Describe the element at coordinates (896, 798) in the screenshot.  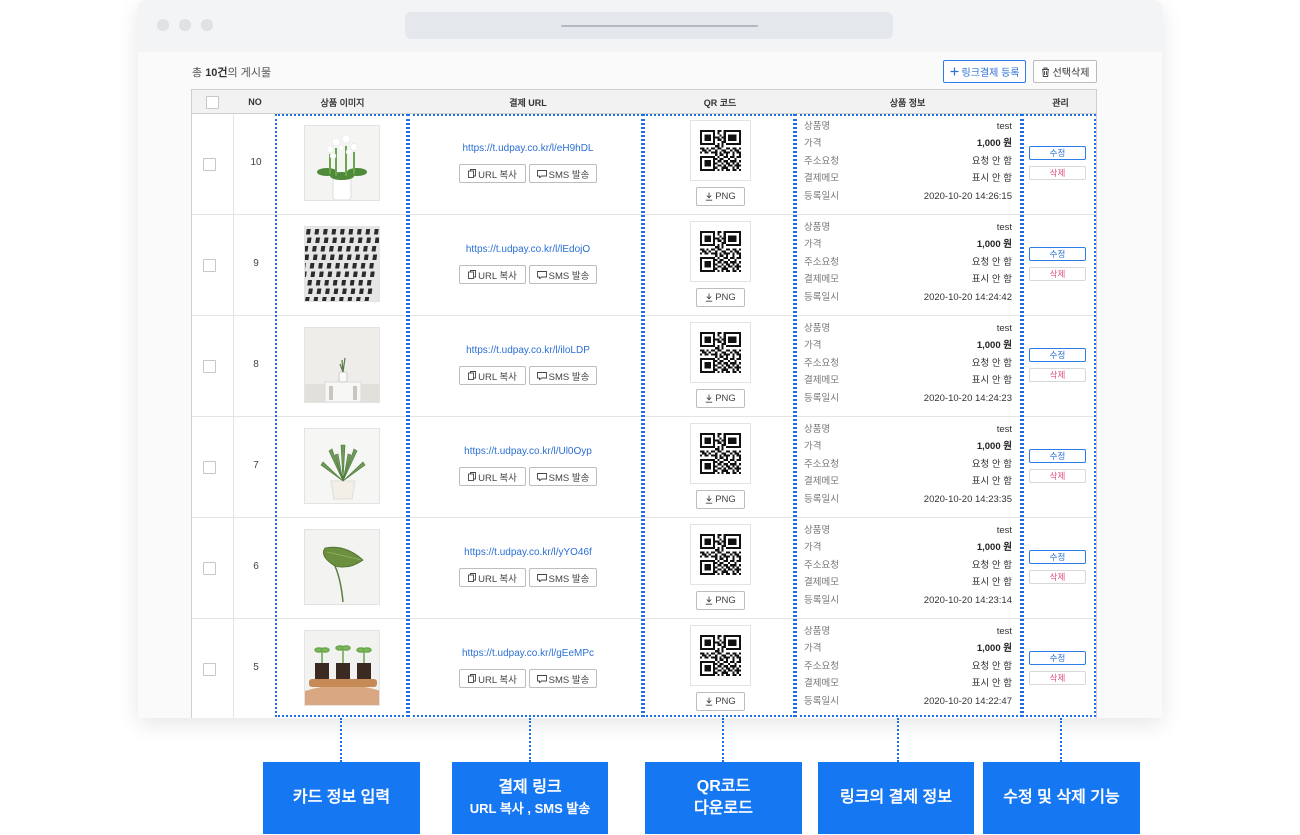
I see `callout-payment-info: 링크의 결제 정보` at that location.